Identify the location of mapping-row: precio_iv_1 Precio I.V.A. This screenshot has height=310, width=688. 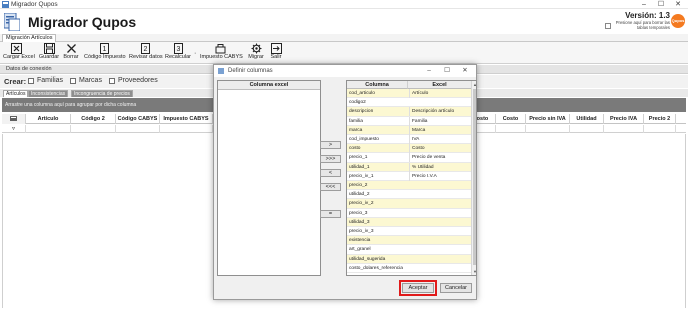
(409, 176).